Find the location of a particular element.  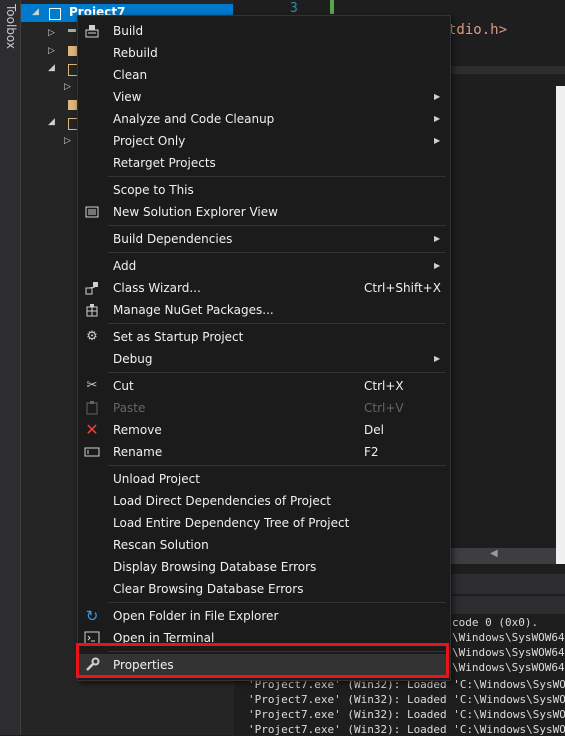

highlight-box is located at coordinates (262, 660).